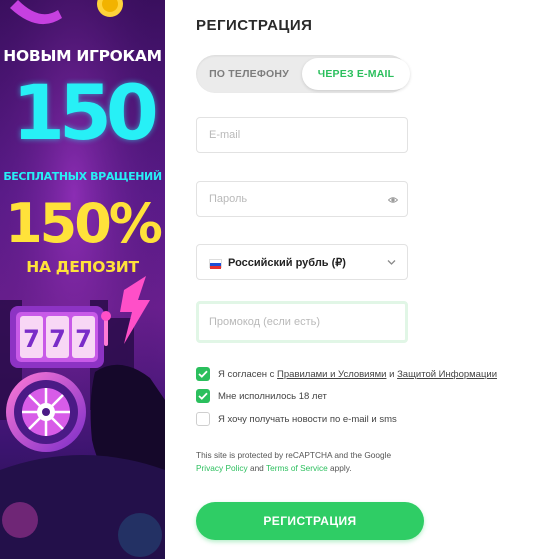 The width and height of the screenshot is (550, 559). Describe the element at coordinates (393, 200) in the screenshot. I see `eye-icon` at that location.